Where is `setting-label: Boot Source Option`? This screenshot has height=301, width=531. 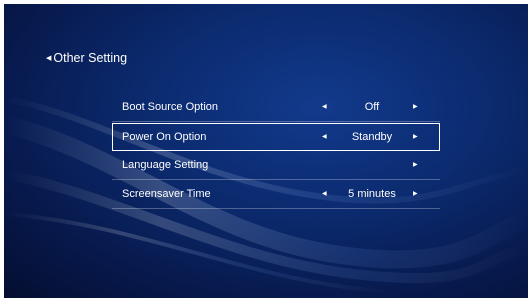 setting-label: Boot Source Option is located at coordinates (170, 107).